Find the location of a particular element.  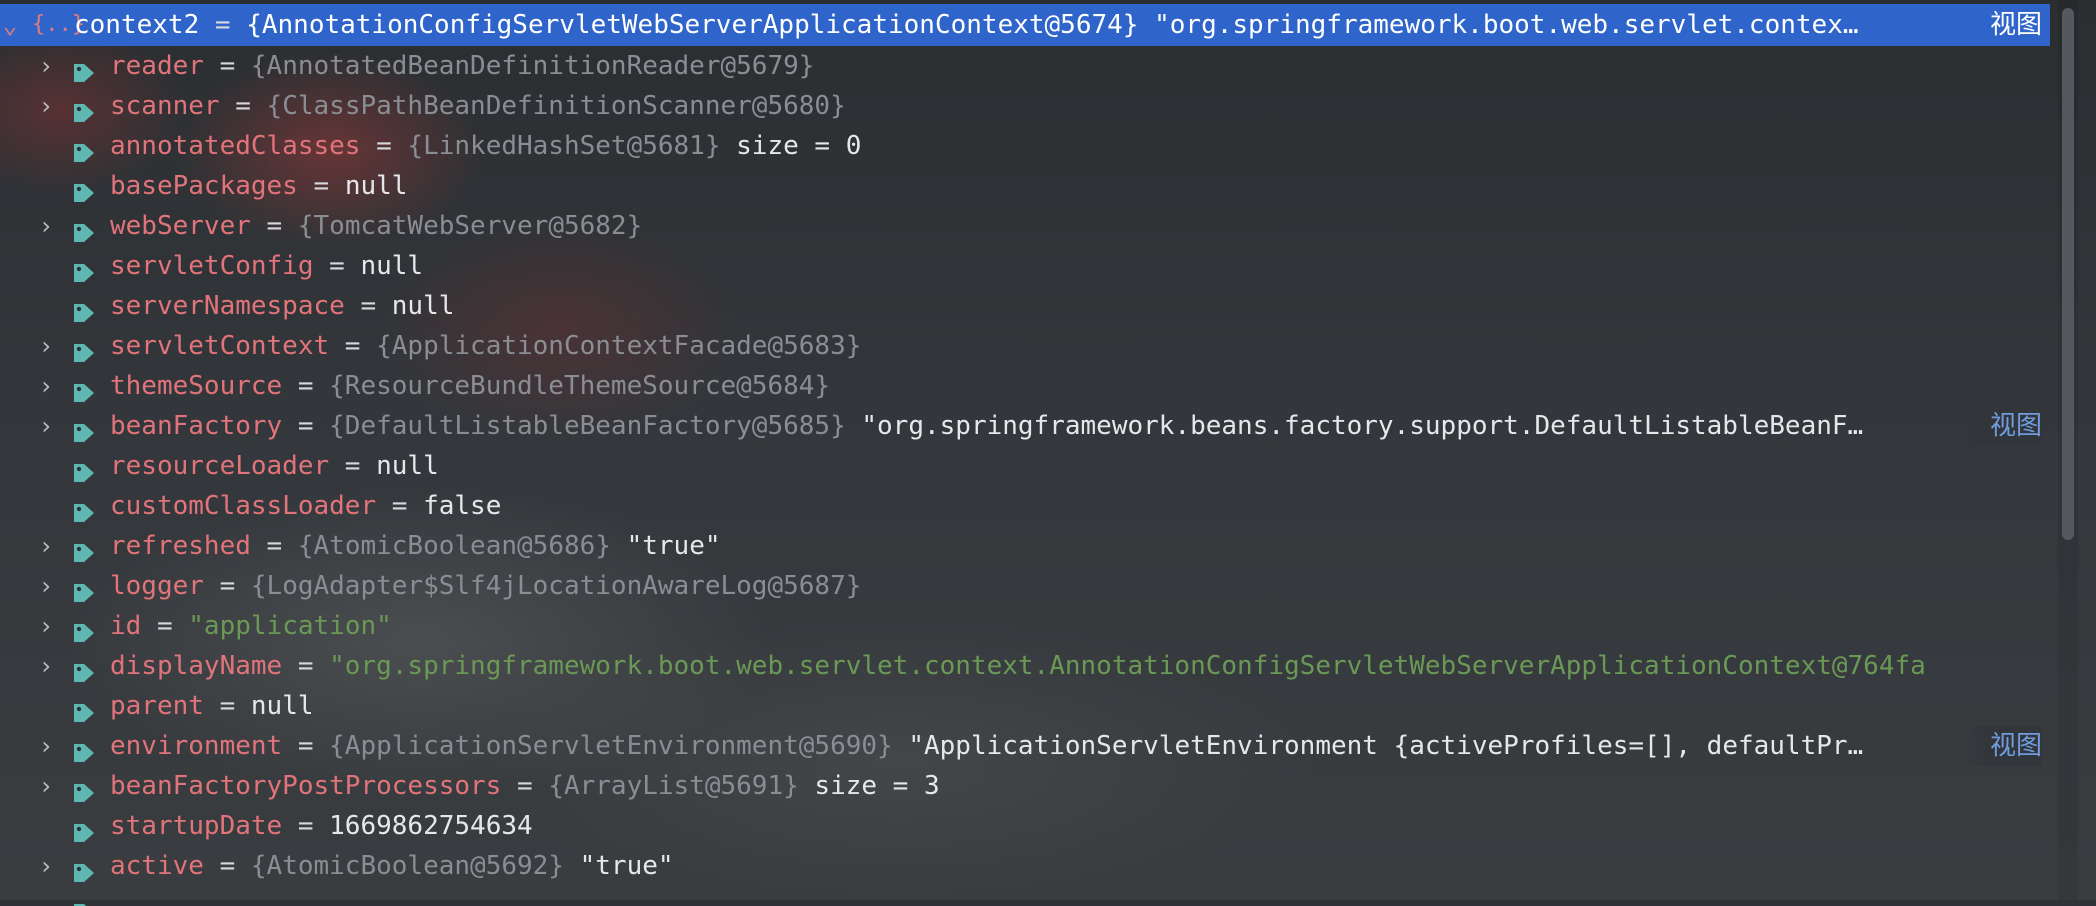

variable-value: 1669862754634 is located at coordinates (431, 826).